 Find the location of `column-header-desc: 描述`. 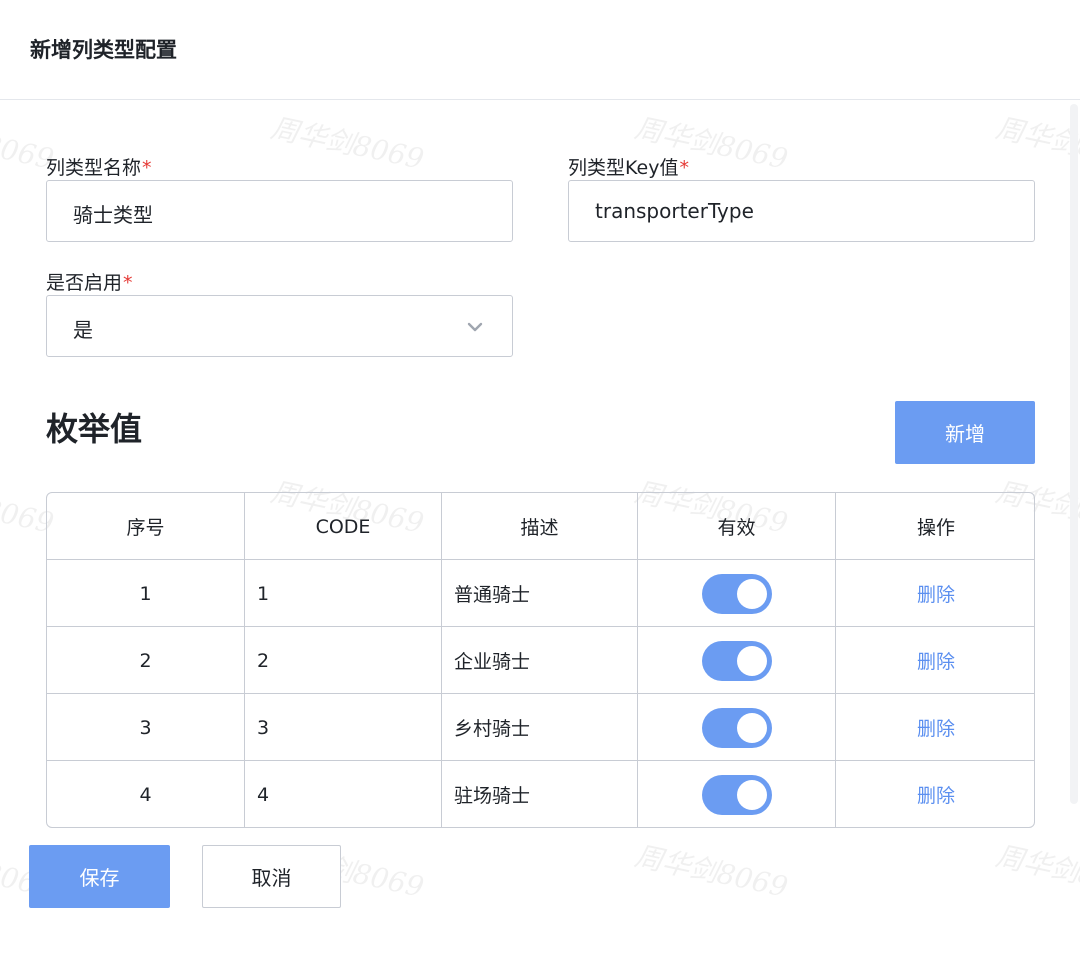

column-header-desc: 描述 is located at coordinates (540, 526).